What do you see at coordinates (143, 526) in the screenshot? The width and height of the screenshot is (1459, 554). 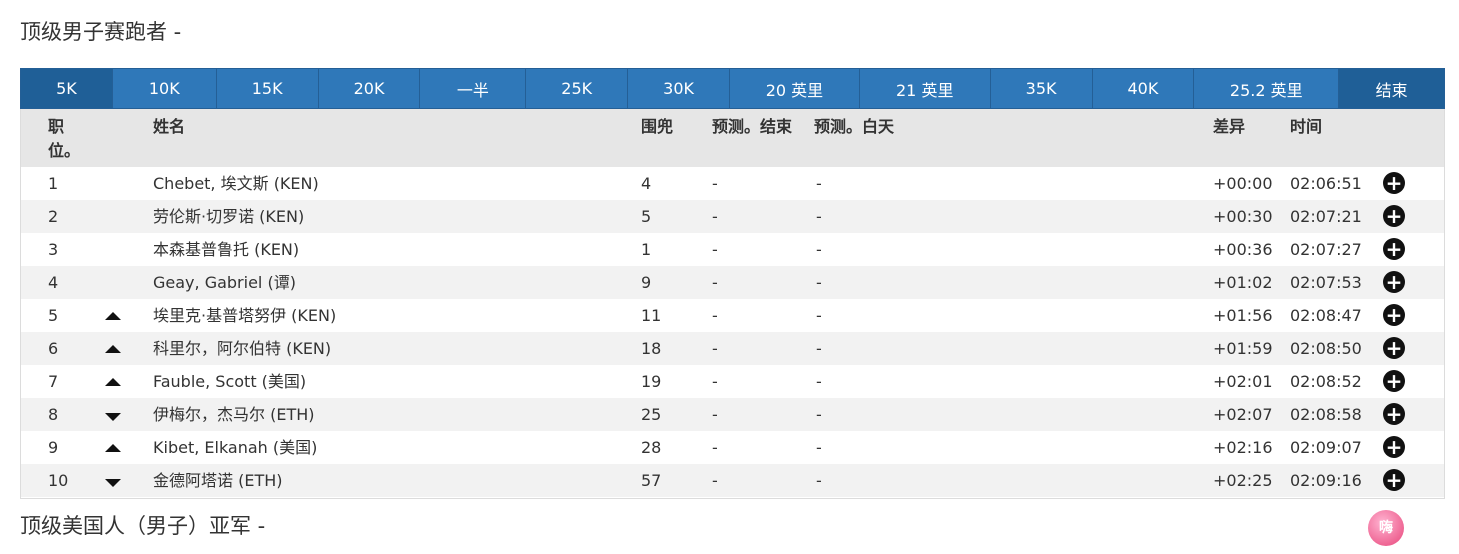 I see `section-title-top-american-men: 顶级美国人（男子）亚军 -` at bounding box center [143, 526].